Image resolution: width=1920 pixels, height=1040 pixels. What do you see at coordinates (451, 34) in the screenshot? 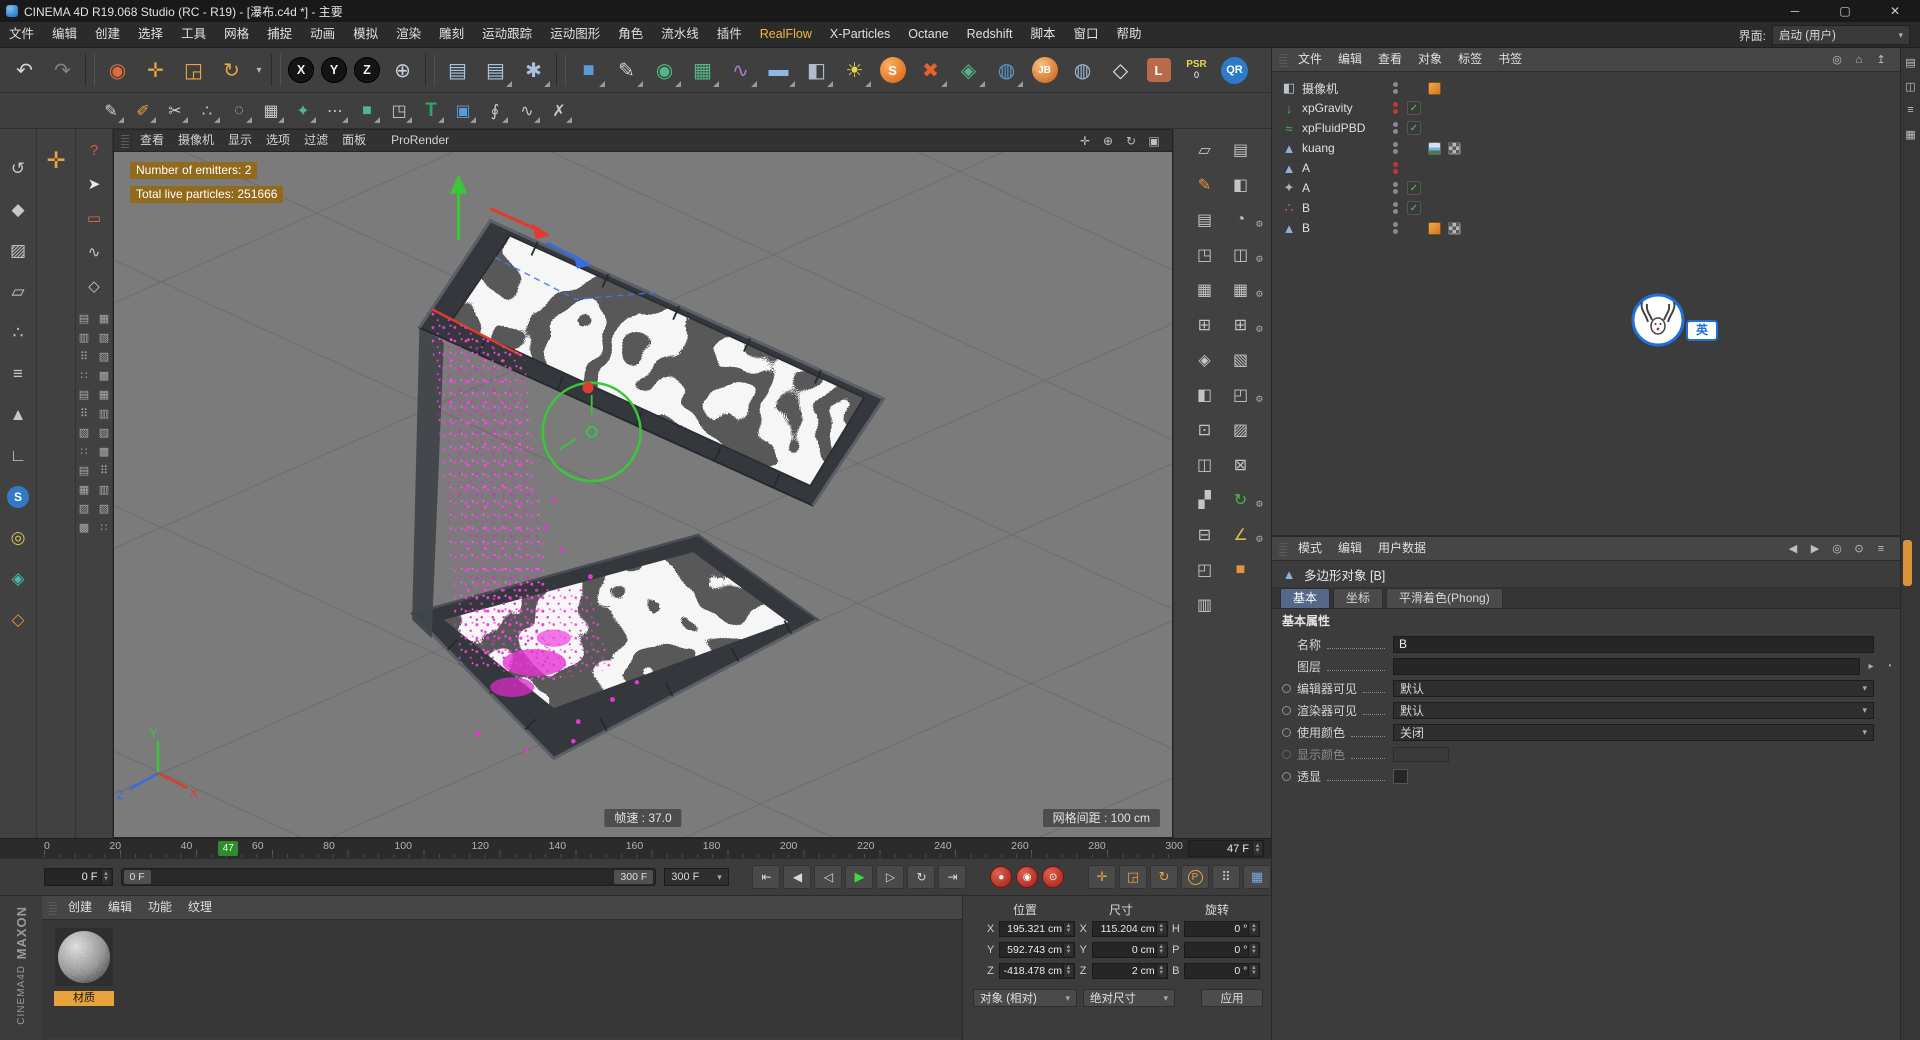
I see `menu-item: 雕刻` at bounding box center [451, 34].